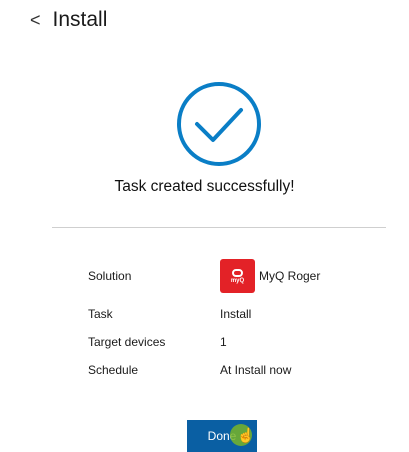 The image size is (409, 452). I want to click on myq-logo-icon: myQ, so click(237, 276).